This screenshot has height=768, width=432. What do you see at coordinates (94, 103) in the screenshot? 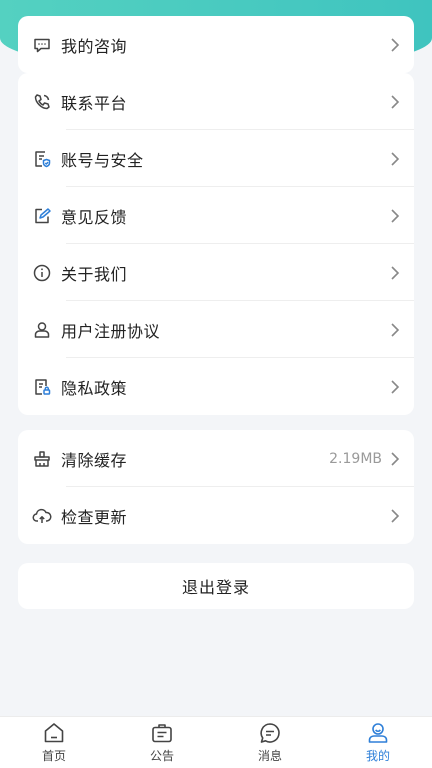
I see `menu-item-label: 联系平台` at bounding box center [94, 103].